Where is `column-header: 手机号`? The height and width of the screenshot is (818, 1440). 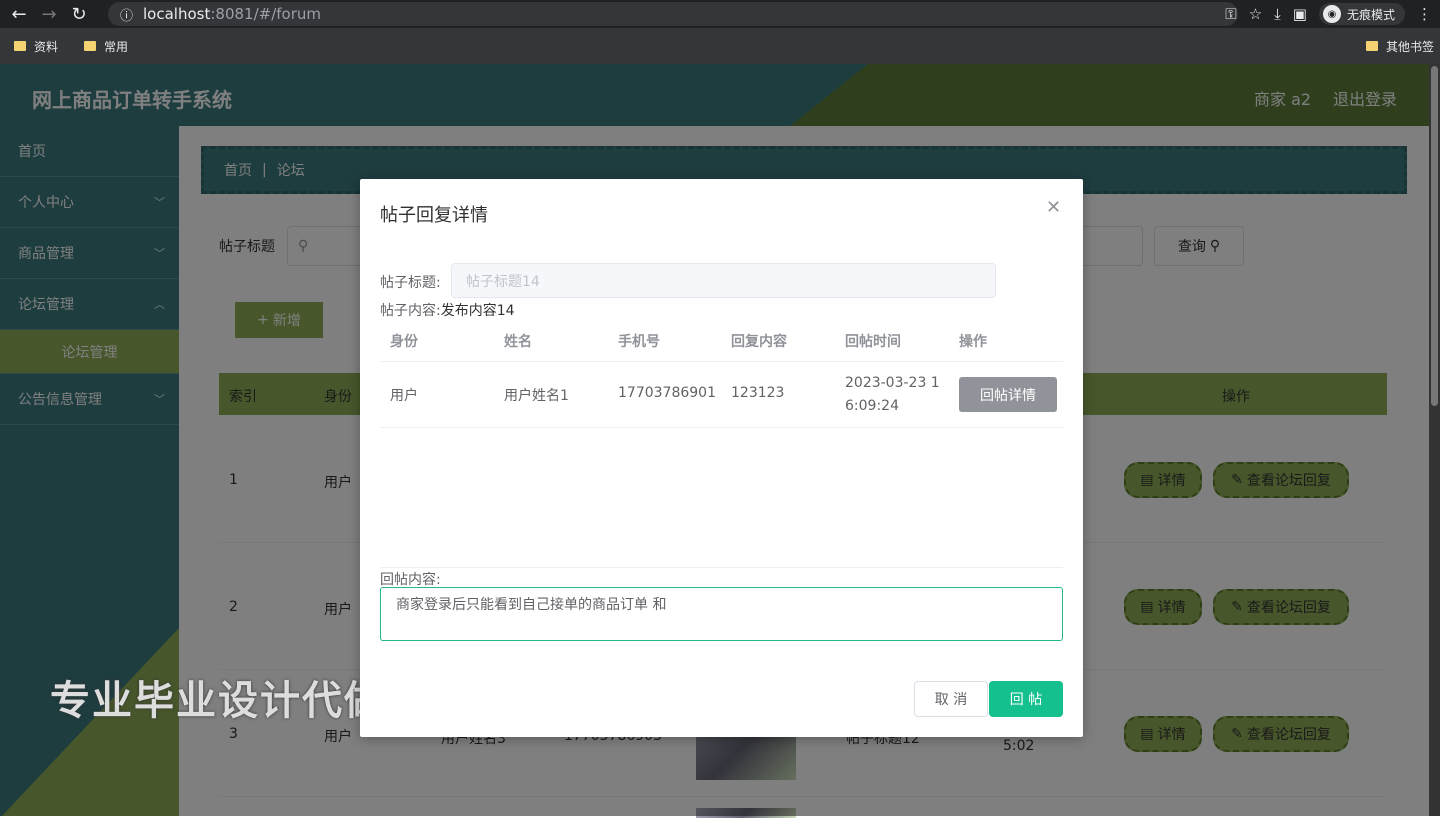
column-header: 手机号 is located at coordinates (639, 342).